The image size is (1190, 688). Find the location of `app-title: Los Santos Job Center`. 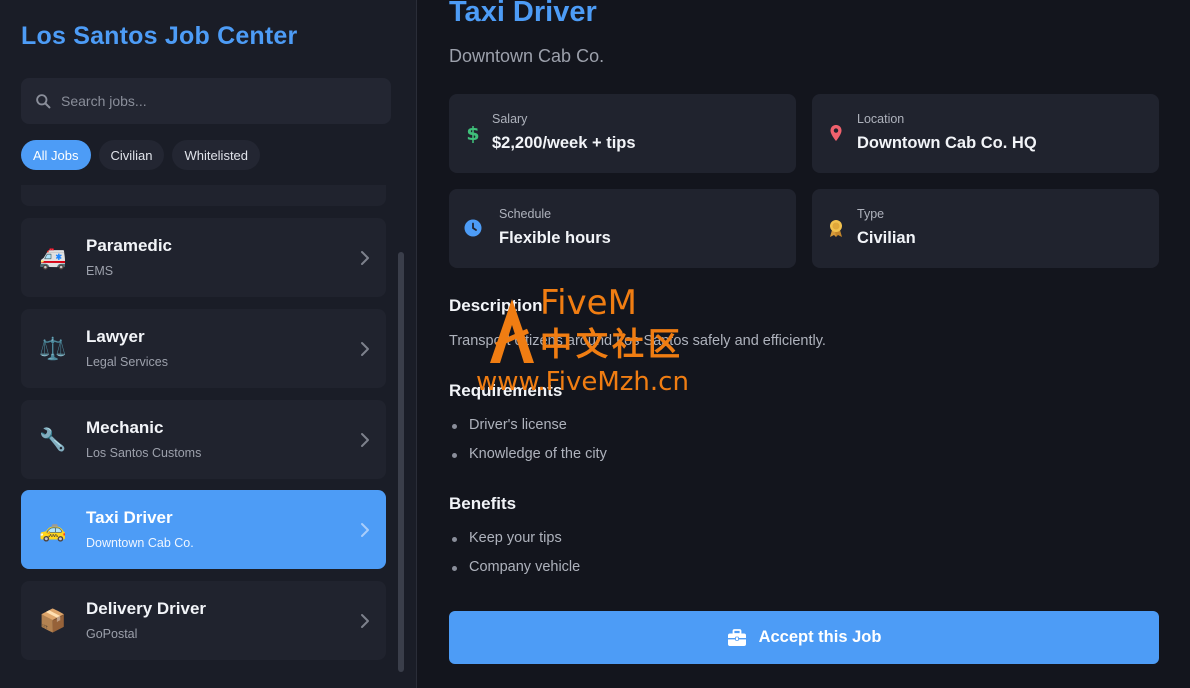

app-title: Los Santos Job Center is located at coordinates (159, 36).